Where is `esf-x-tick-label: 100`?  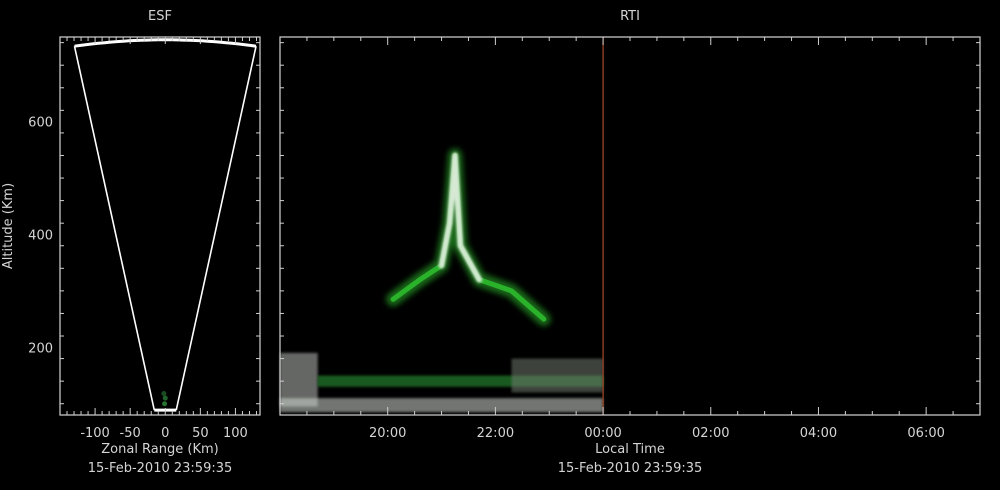 esf-x-tick-label: 100 is located at coordinates (235, 433).